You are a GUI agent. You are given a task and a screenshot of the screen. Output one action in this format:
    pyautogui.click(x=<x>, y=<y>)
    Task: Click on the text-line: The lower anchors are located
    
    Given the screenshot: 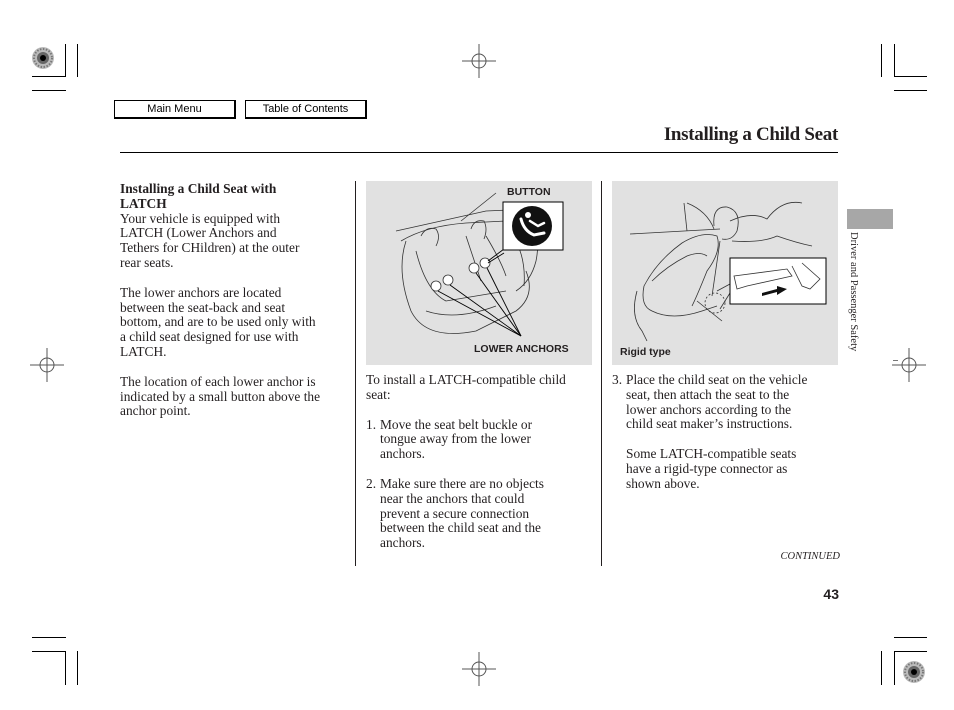 What is the action you would take?
    pyautogui.click(x=201, y=292)
    